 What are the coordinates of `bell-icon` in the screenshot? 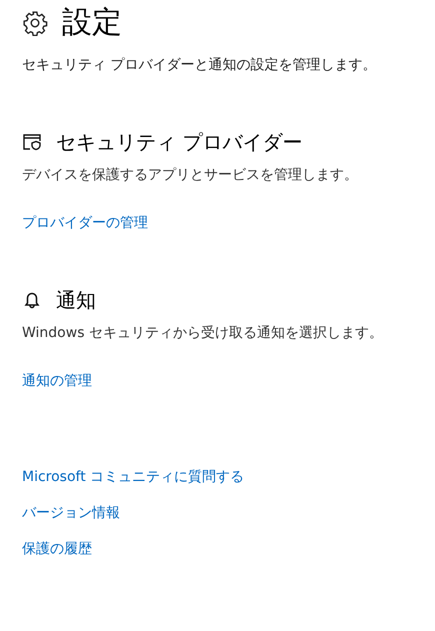 It's located at (32, 300).